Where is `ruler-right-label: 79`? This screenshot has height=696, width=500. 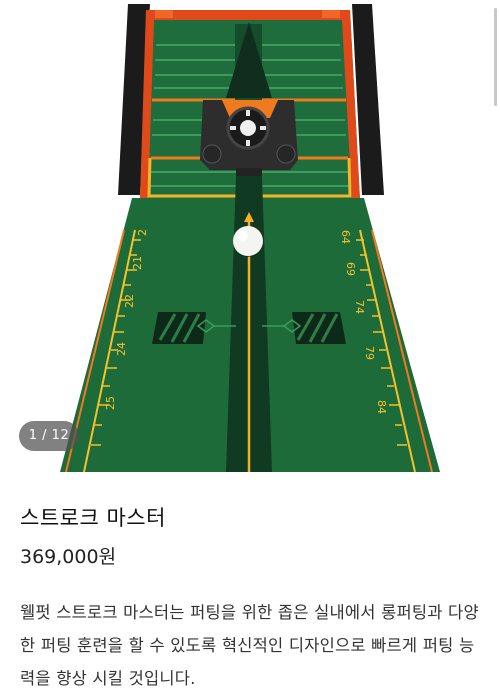 ruler-right-label: 79 is located at coordinates (369, 353).